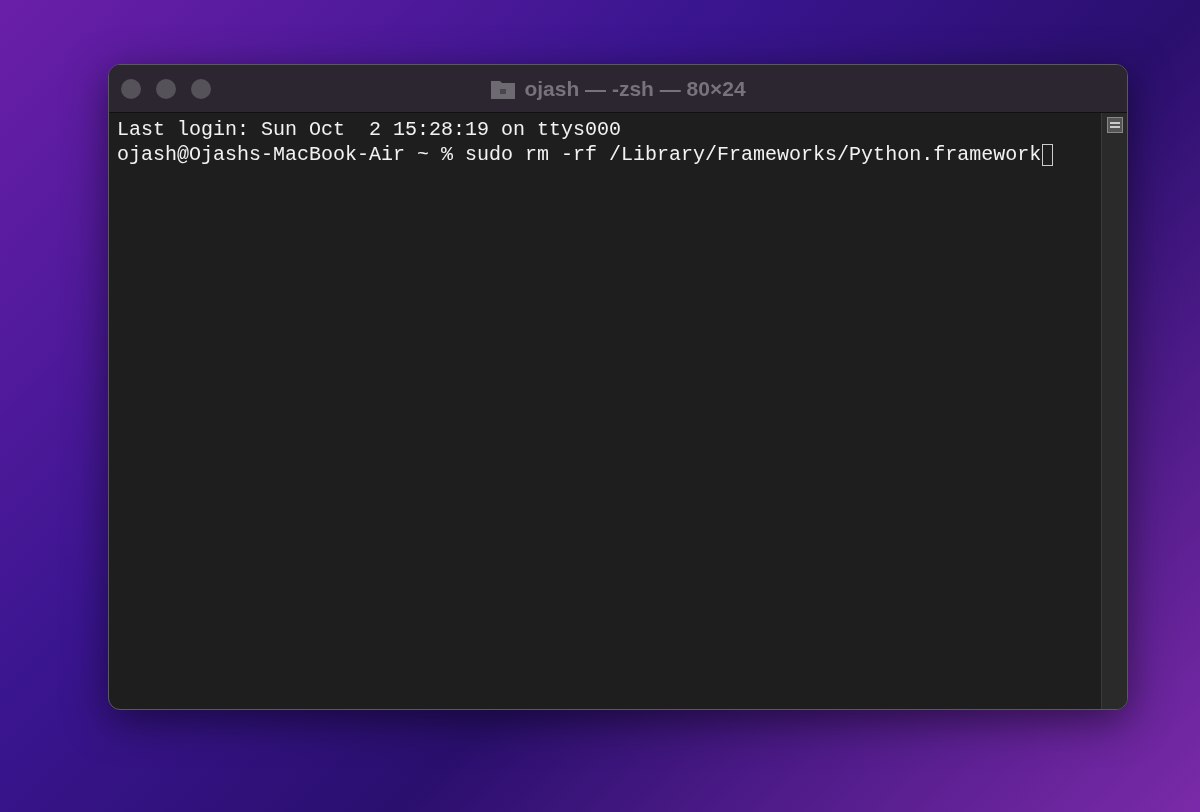 This screenshot has width=1200, height=812. What do you see at coordinates (635, 88) in the screenshot?
I see `window-title: ojash — -zsh — 80×24` at bounding box center [635, 88].